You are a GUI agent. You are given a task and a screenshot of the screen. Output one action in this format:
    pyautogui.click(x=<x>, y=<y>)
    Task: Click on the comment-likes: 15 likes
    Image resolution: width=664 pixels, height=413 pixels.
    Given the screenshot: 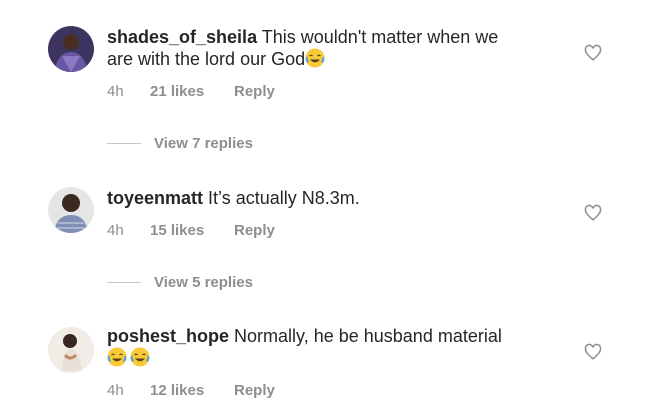 What is the action you would take?
    pyautogui.click(x=192, y=230)
    